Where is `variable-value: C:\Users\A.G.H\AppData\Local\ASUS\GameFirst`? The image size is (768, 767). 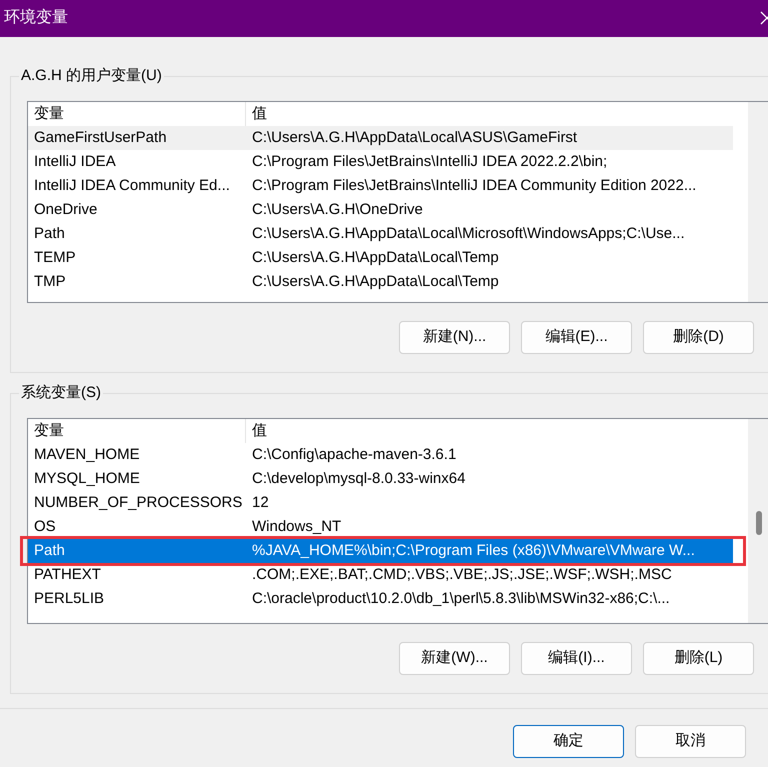 variable-value: C:\Users\A.G.H\AppData\Local\ASUS\GameFirst is located at coordinates (414, 138).